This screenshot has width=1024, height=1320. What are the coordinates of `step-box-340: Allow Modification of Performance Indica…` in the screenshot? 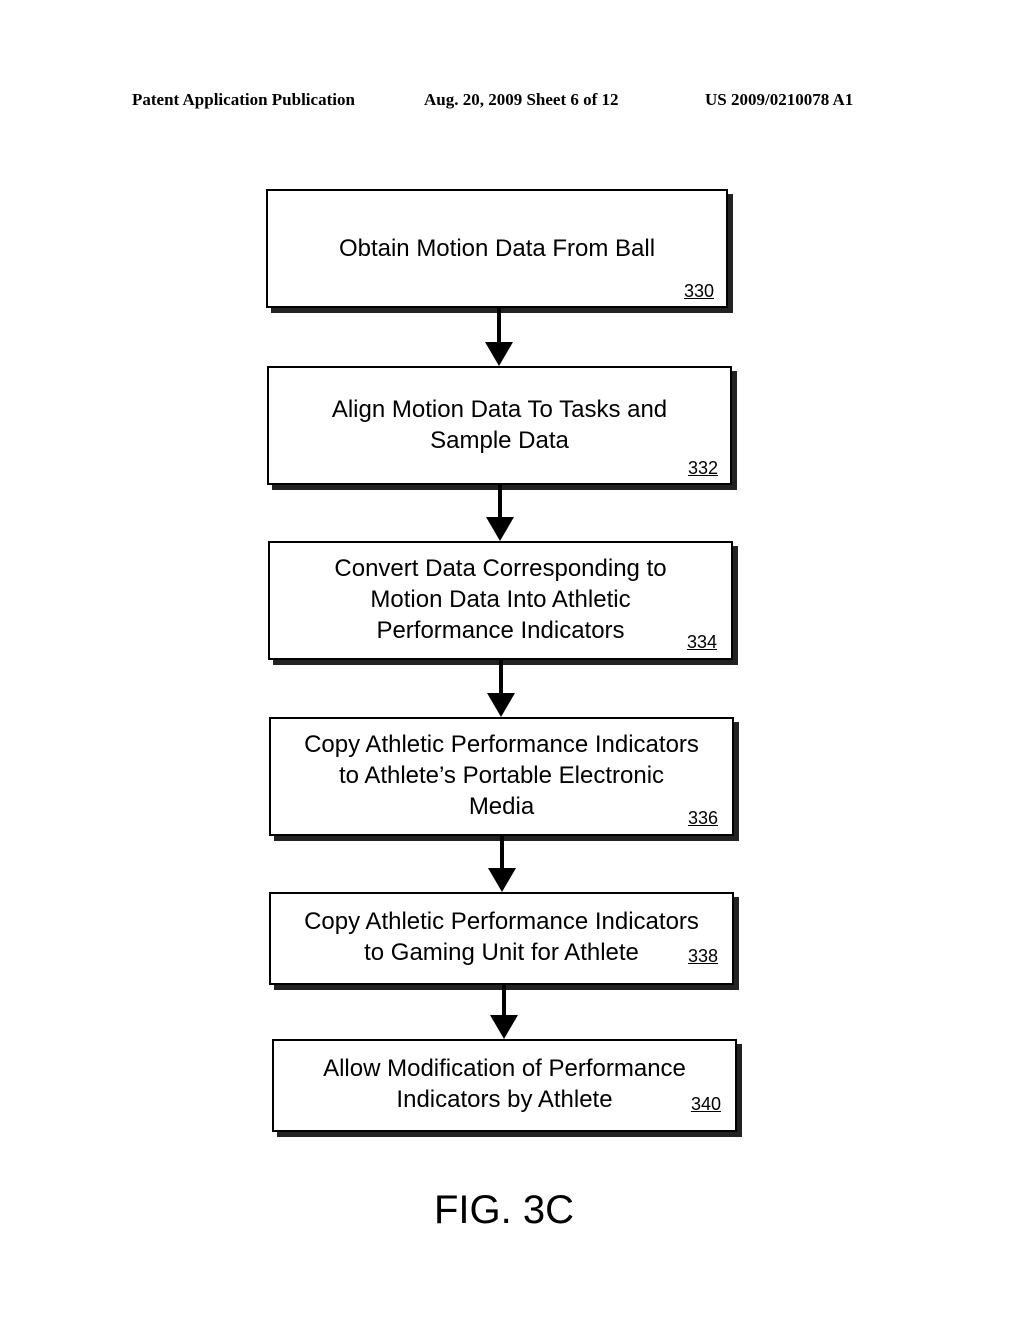 It's located at (504, 1085).